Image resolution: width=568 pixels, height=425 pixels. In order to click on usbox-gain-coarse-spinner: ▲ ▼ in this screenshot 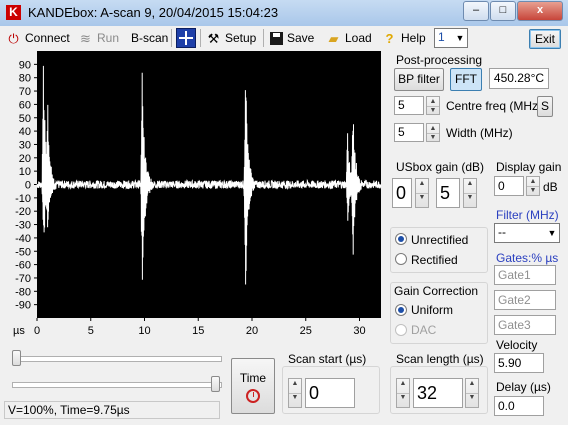, I will do `click(422, 193)`.